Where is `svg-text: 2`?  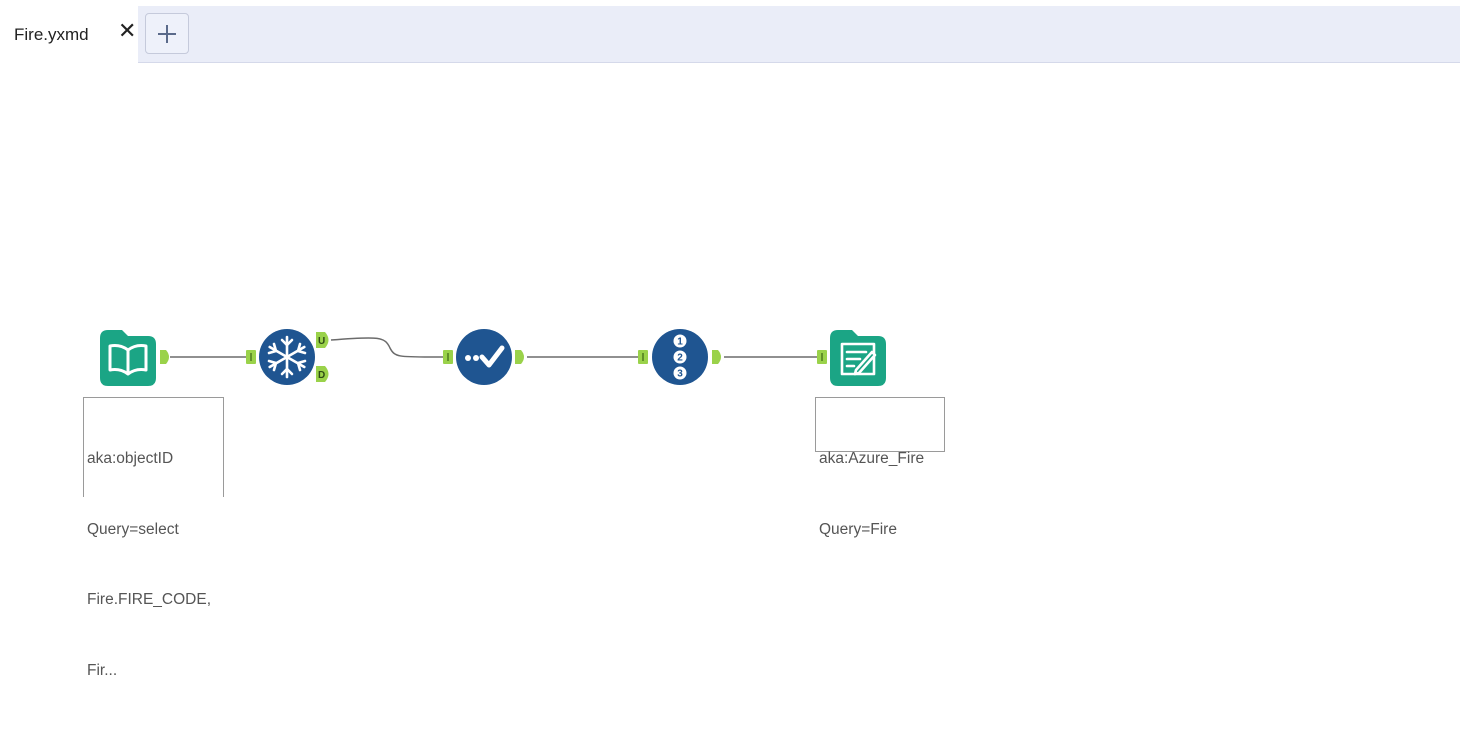
svg-text: 2 is located at coordinates (680, 358).